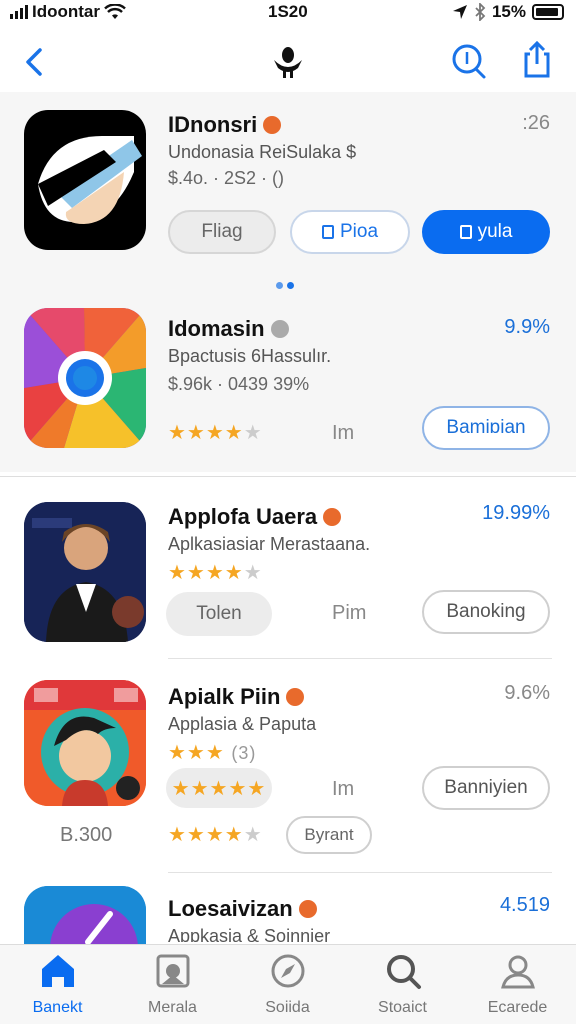  What do you see at coordinates (269, 544) in the screenshot?
I see `app-subtitle: Aplkasiasiar Merastaana.` at bounding box center [269, 544].